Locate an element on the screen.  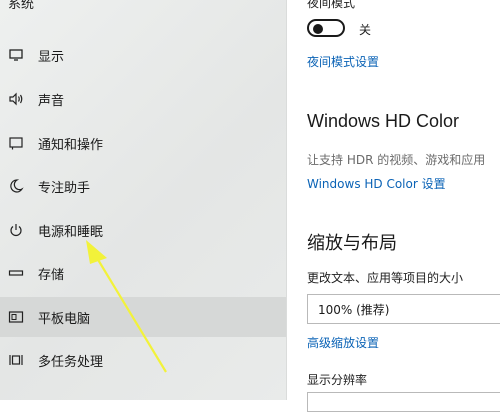
pane-divider is located at coordinates (286, 200).